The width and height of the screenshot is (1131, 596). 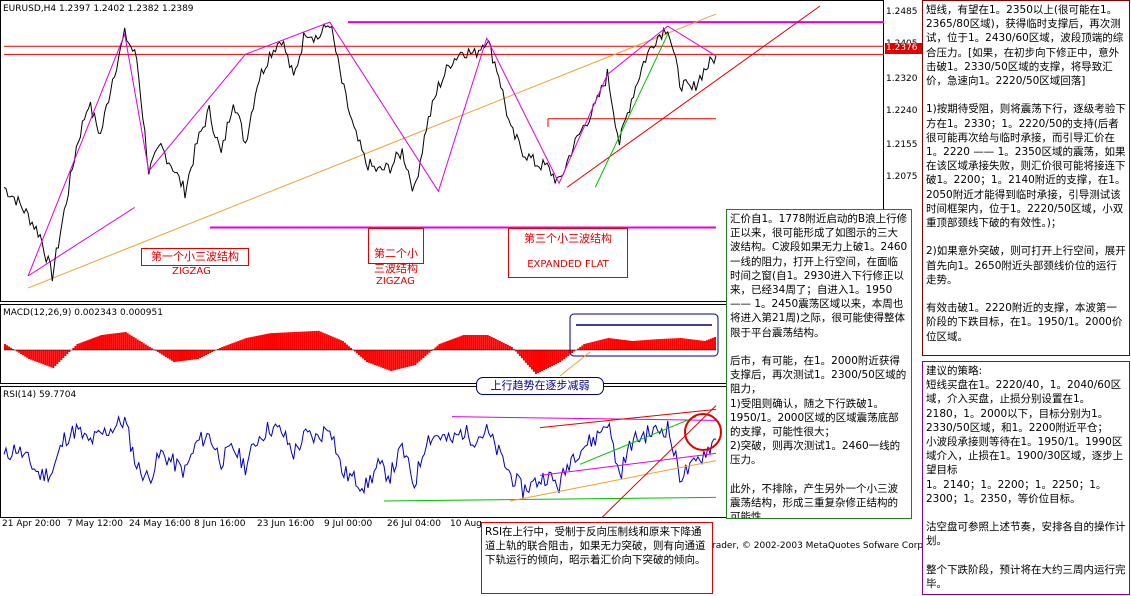 I want to click on date-tick-label: 8 Jun 16:00, so click(x=220, y=524).